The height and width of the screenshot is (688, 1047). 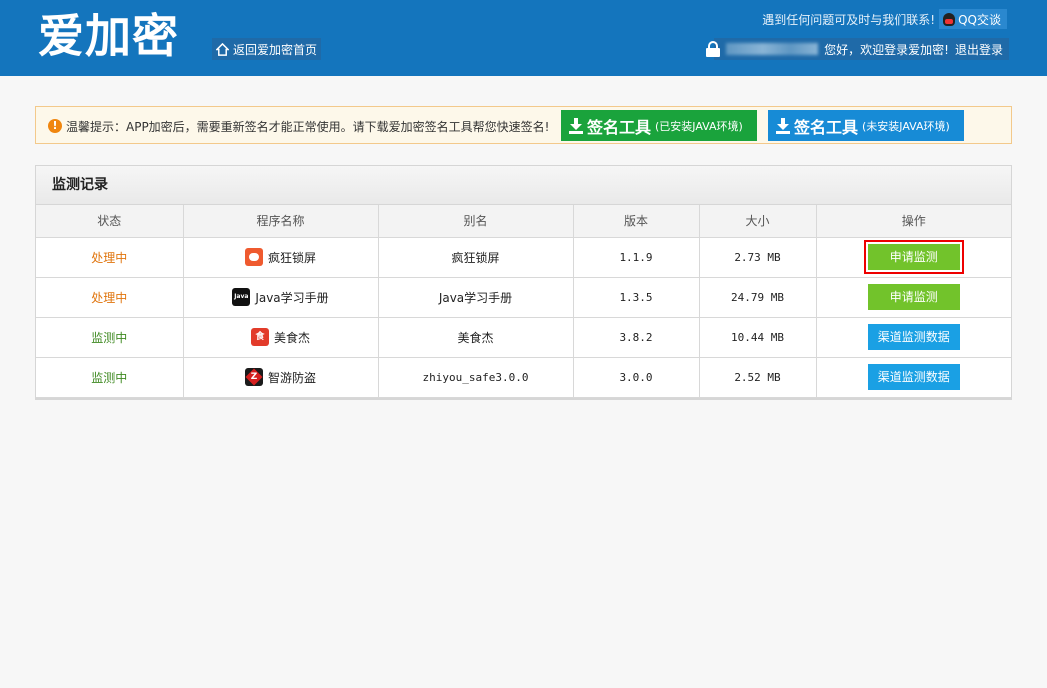 What do you see at coordinates (757, 337) in the screenshot?
I see `size-cell: 10.44 MB` at bounding box center [757, 337].